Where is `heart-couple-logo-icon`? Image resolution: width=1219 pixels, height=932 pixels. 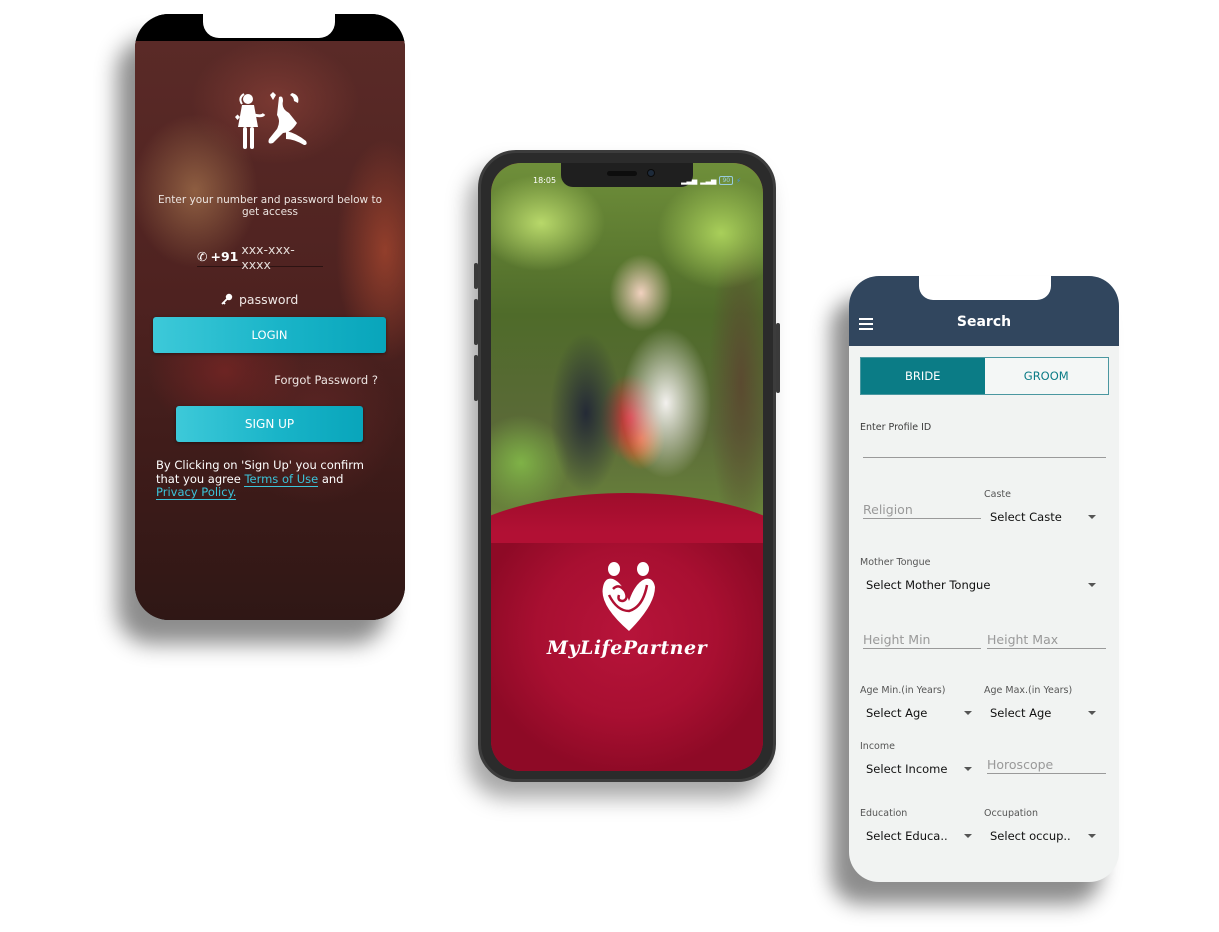
heart-couple-logo-icon is located at coordinates (628, 596).